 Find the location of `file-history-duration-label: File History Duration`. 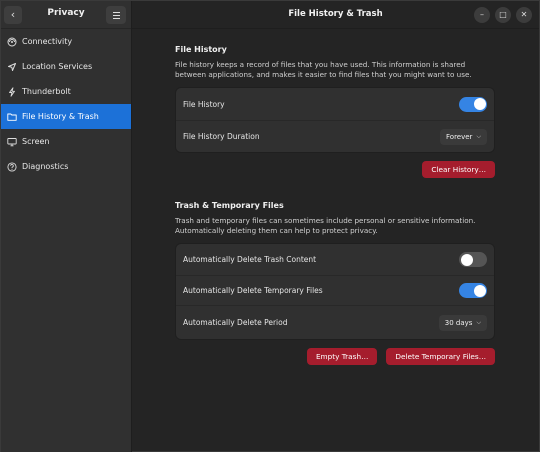

file-history-duration-label: File History Duration is located at coordinates (221, 136).